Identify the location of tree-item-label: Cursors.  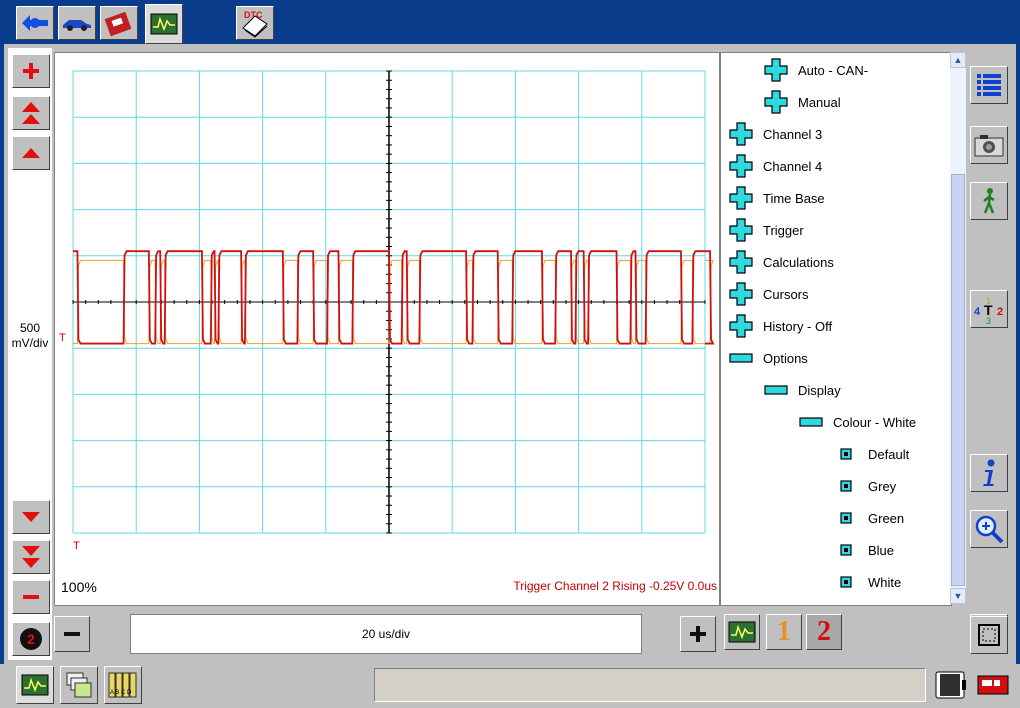
(786, 294).